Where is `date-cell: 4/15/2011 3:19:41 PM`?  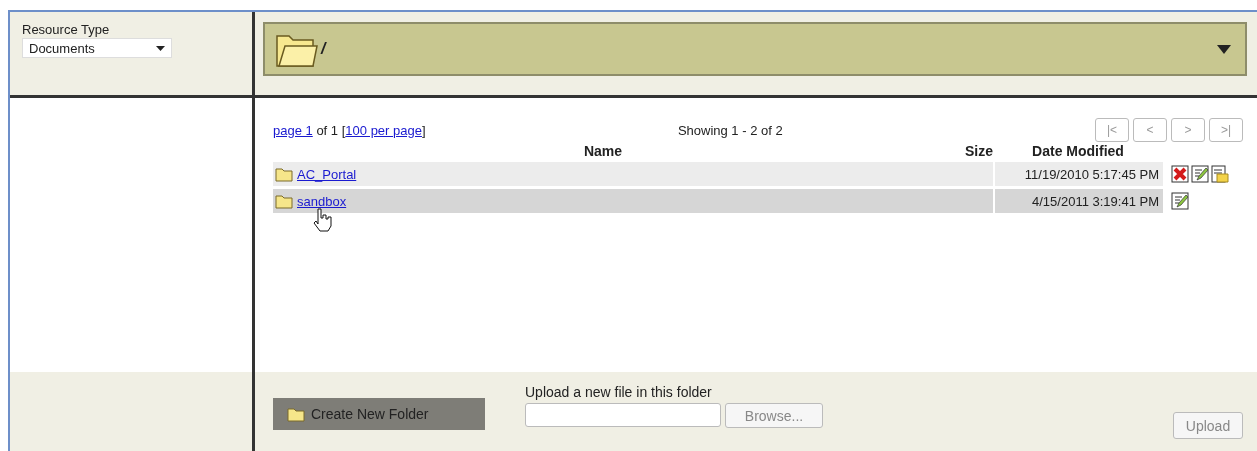
date-cell: 4/15/2011 3:19:41 PM is located at coordinates (1095, 201).